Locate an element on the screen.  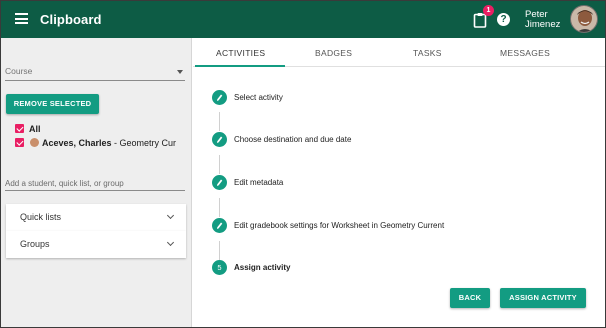
groups-label: Groups is located at coordinates (35, 244).